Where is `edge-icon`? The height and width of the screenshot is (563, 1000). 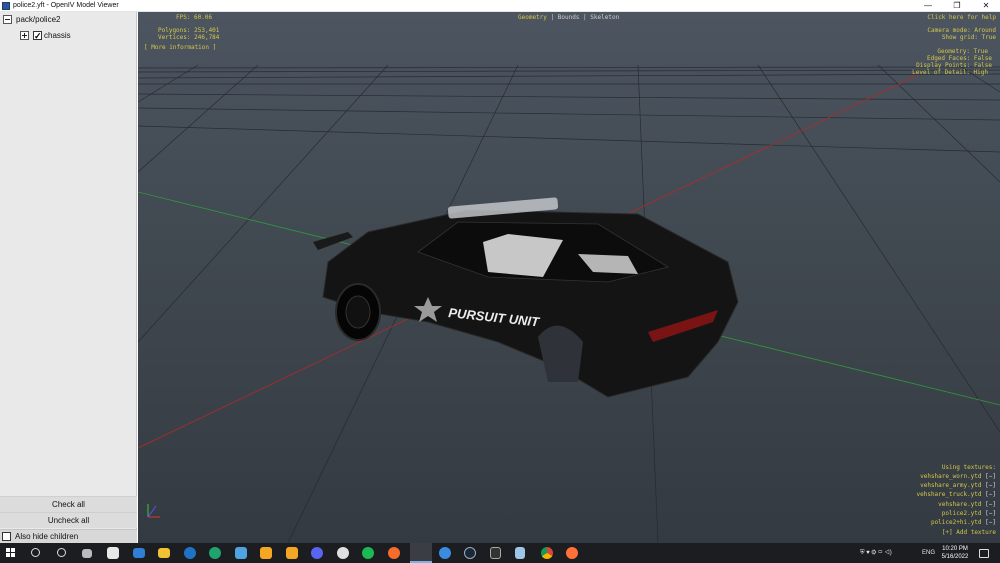 edge-icon is located at coordinates (215, 553).